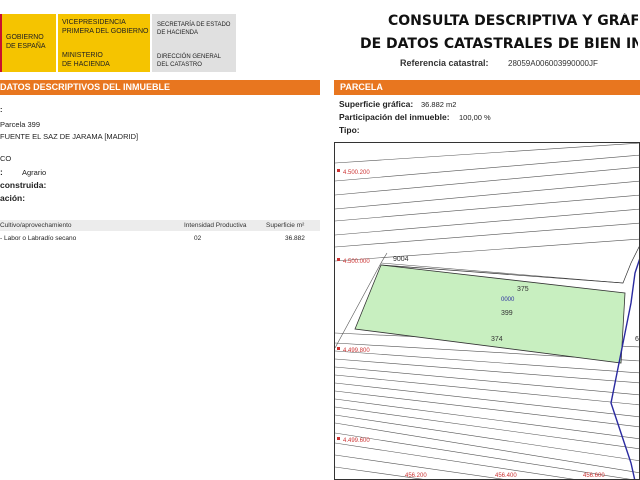 The image size is (640, 480). What do you see at coordinates (13, 198) in the screenshot?
I see `field-label-ano: ación:` at bounding box center [13, 198].